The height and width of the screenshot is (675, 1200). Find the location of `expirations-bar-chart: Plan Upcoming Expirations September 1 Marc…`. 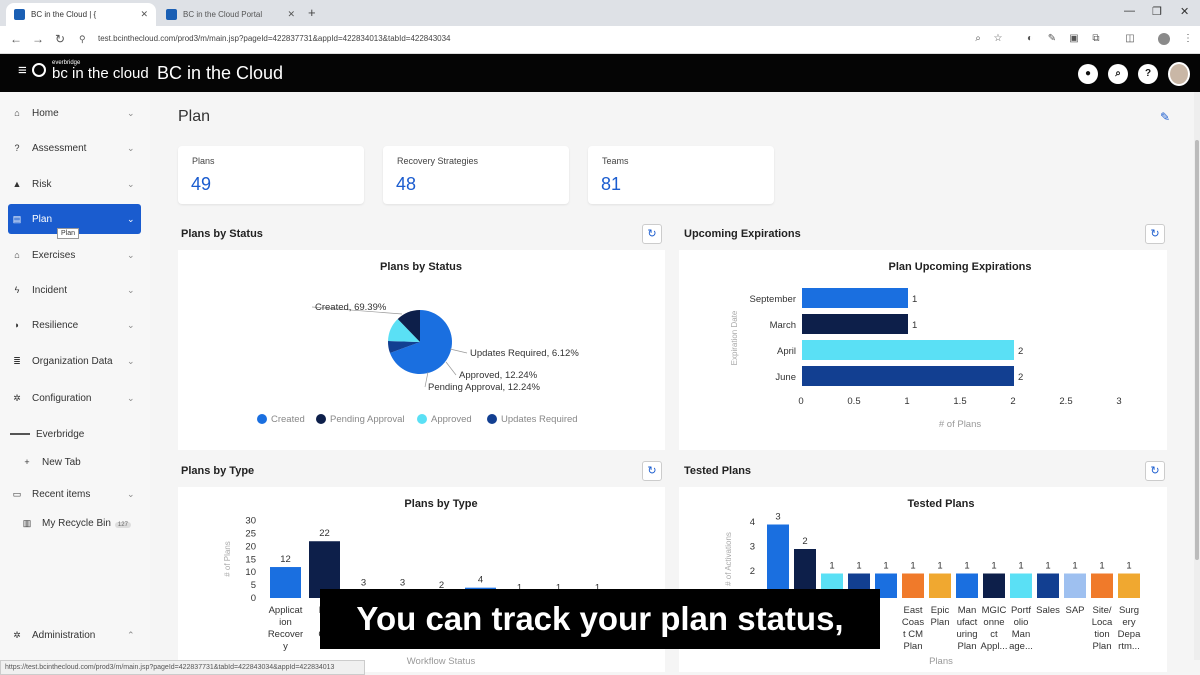

expirations-bar-chart: Plan Upcoming Expirations September 1 Marc… is located at coordinates (926, 345).